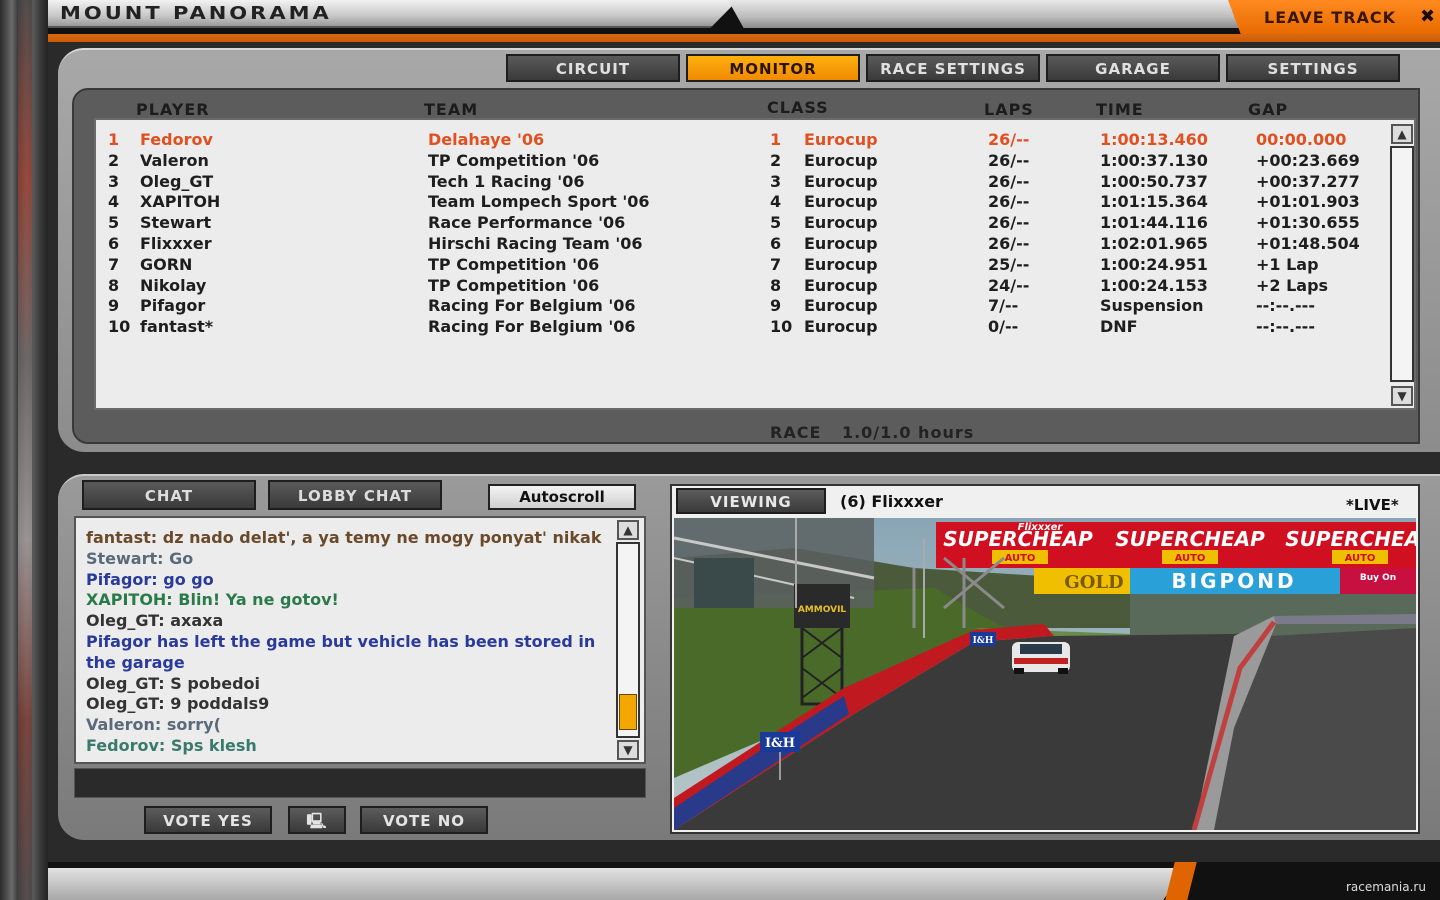 The width and height of the screenshot is (1440, 900). I want to click on chat-scroll-down-icon: ▼, so click(628, 750).